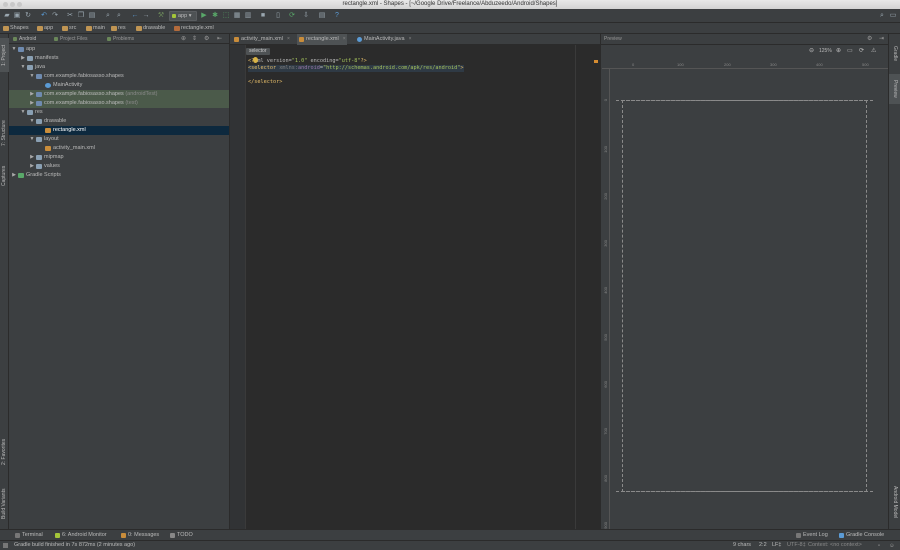 This screenshot has width=900, height=550. Describe the element at coordinates (796, 545) in the screenshot. I see `file-encoding: UTF-8‡` at that location.